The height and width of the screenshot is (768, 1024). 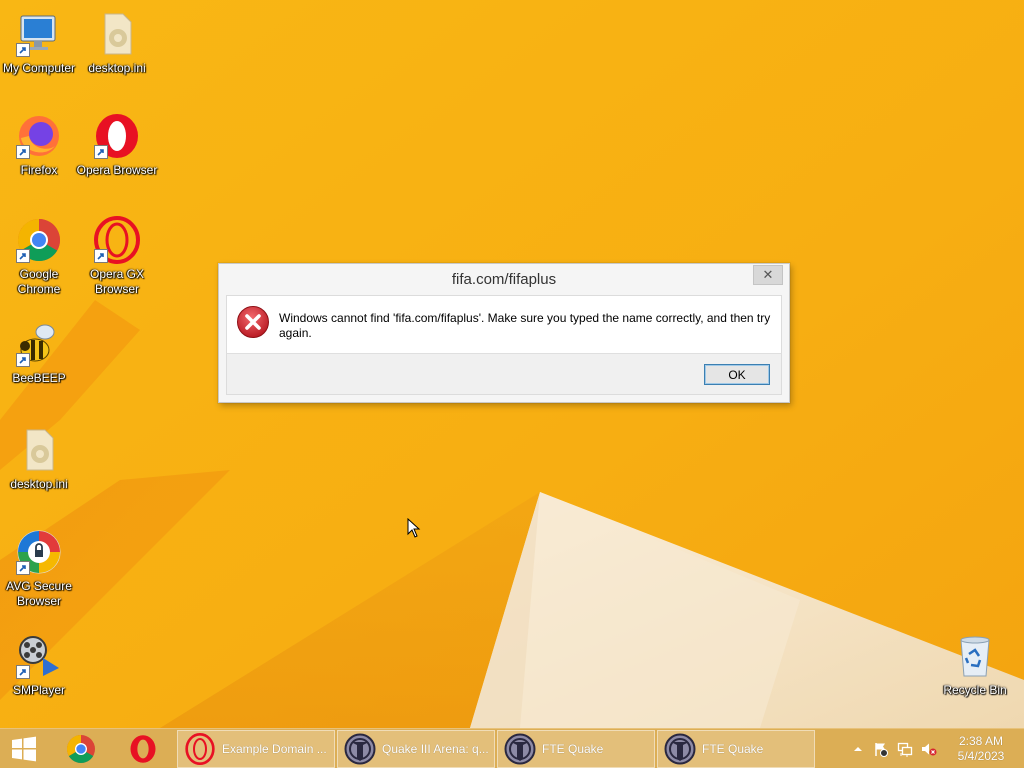 What do you see at coordinates (117, 281) in the screenshot?
I see `desktop-icon-label: Opera GX Browser` at bounding box center [117, 281].